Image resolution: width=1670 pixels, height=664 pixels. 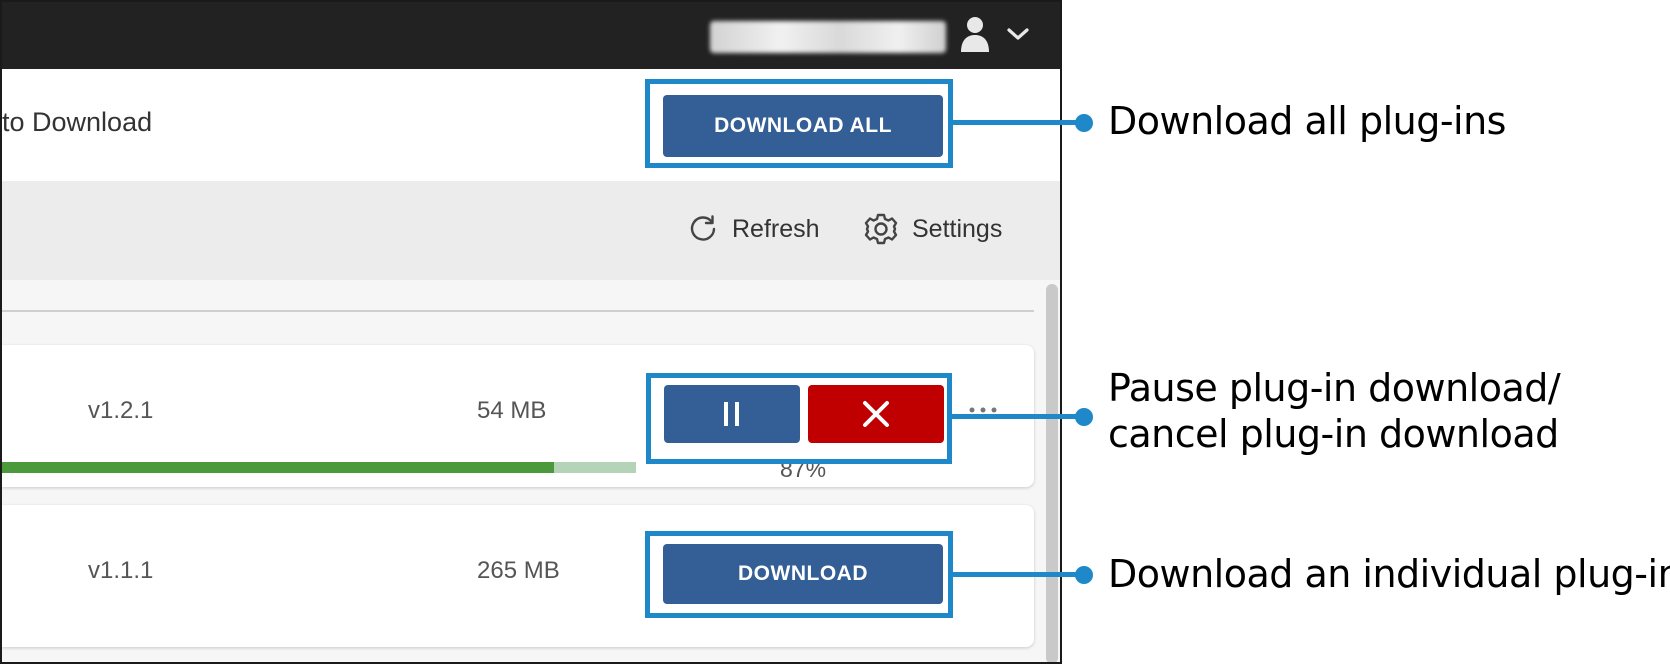 What do you see at coordinates (1307, 121) in the screenshot?
I see `callout-download-all: Download all plug-ins` at bounding box center [1307, 121].